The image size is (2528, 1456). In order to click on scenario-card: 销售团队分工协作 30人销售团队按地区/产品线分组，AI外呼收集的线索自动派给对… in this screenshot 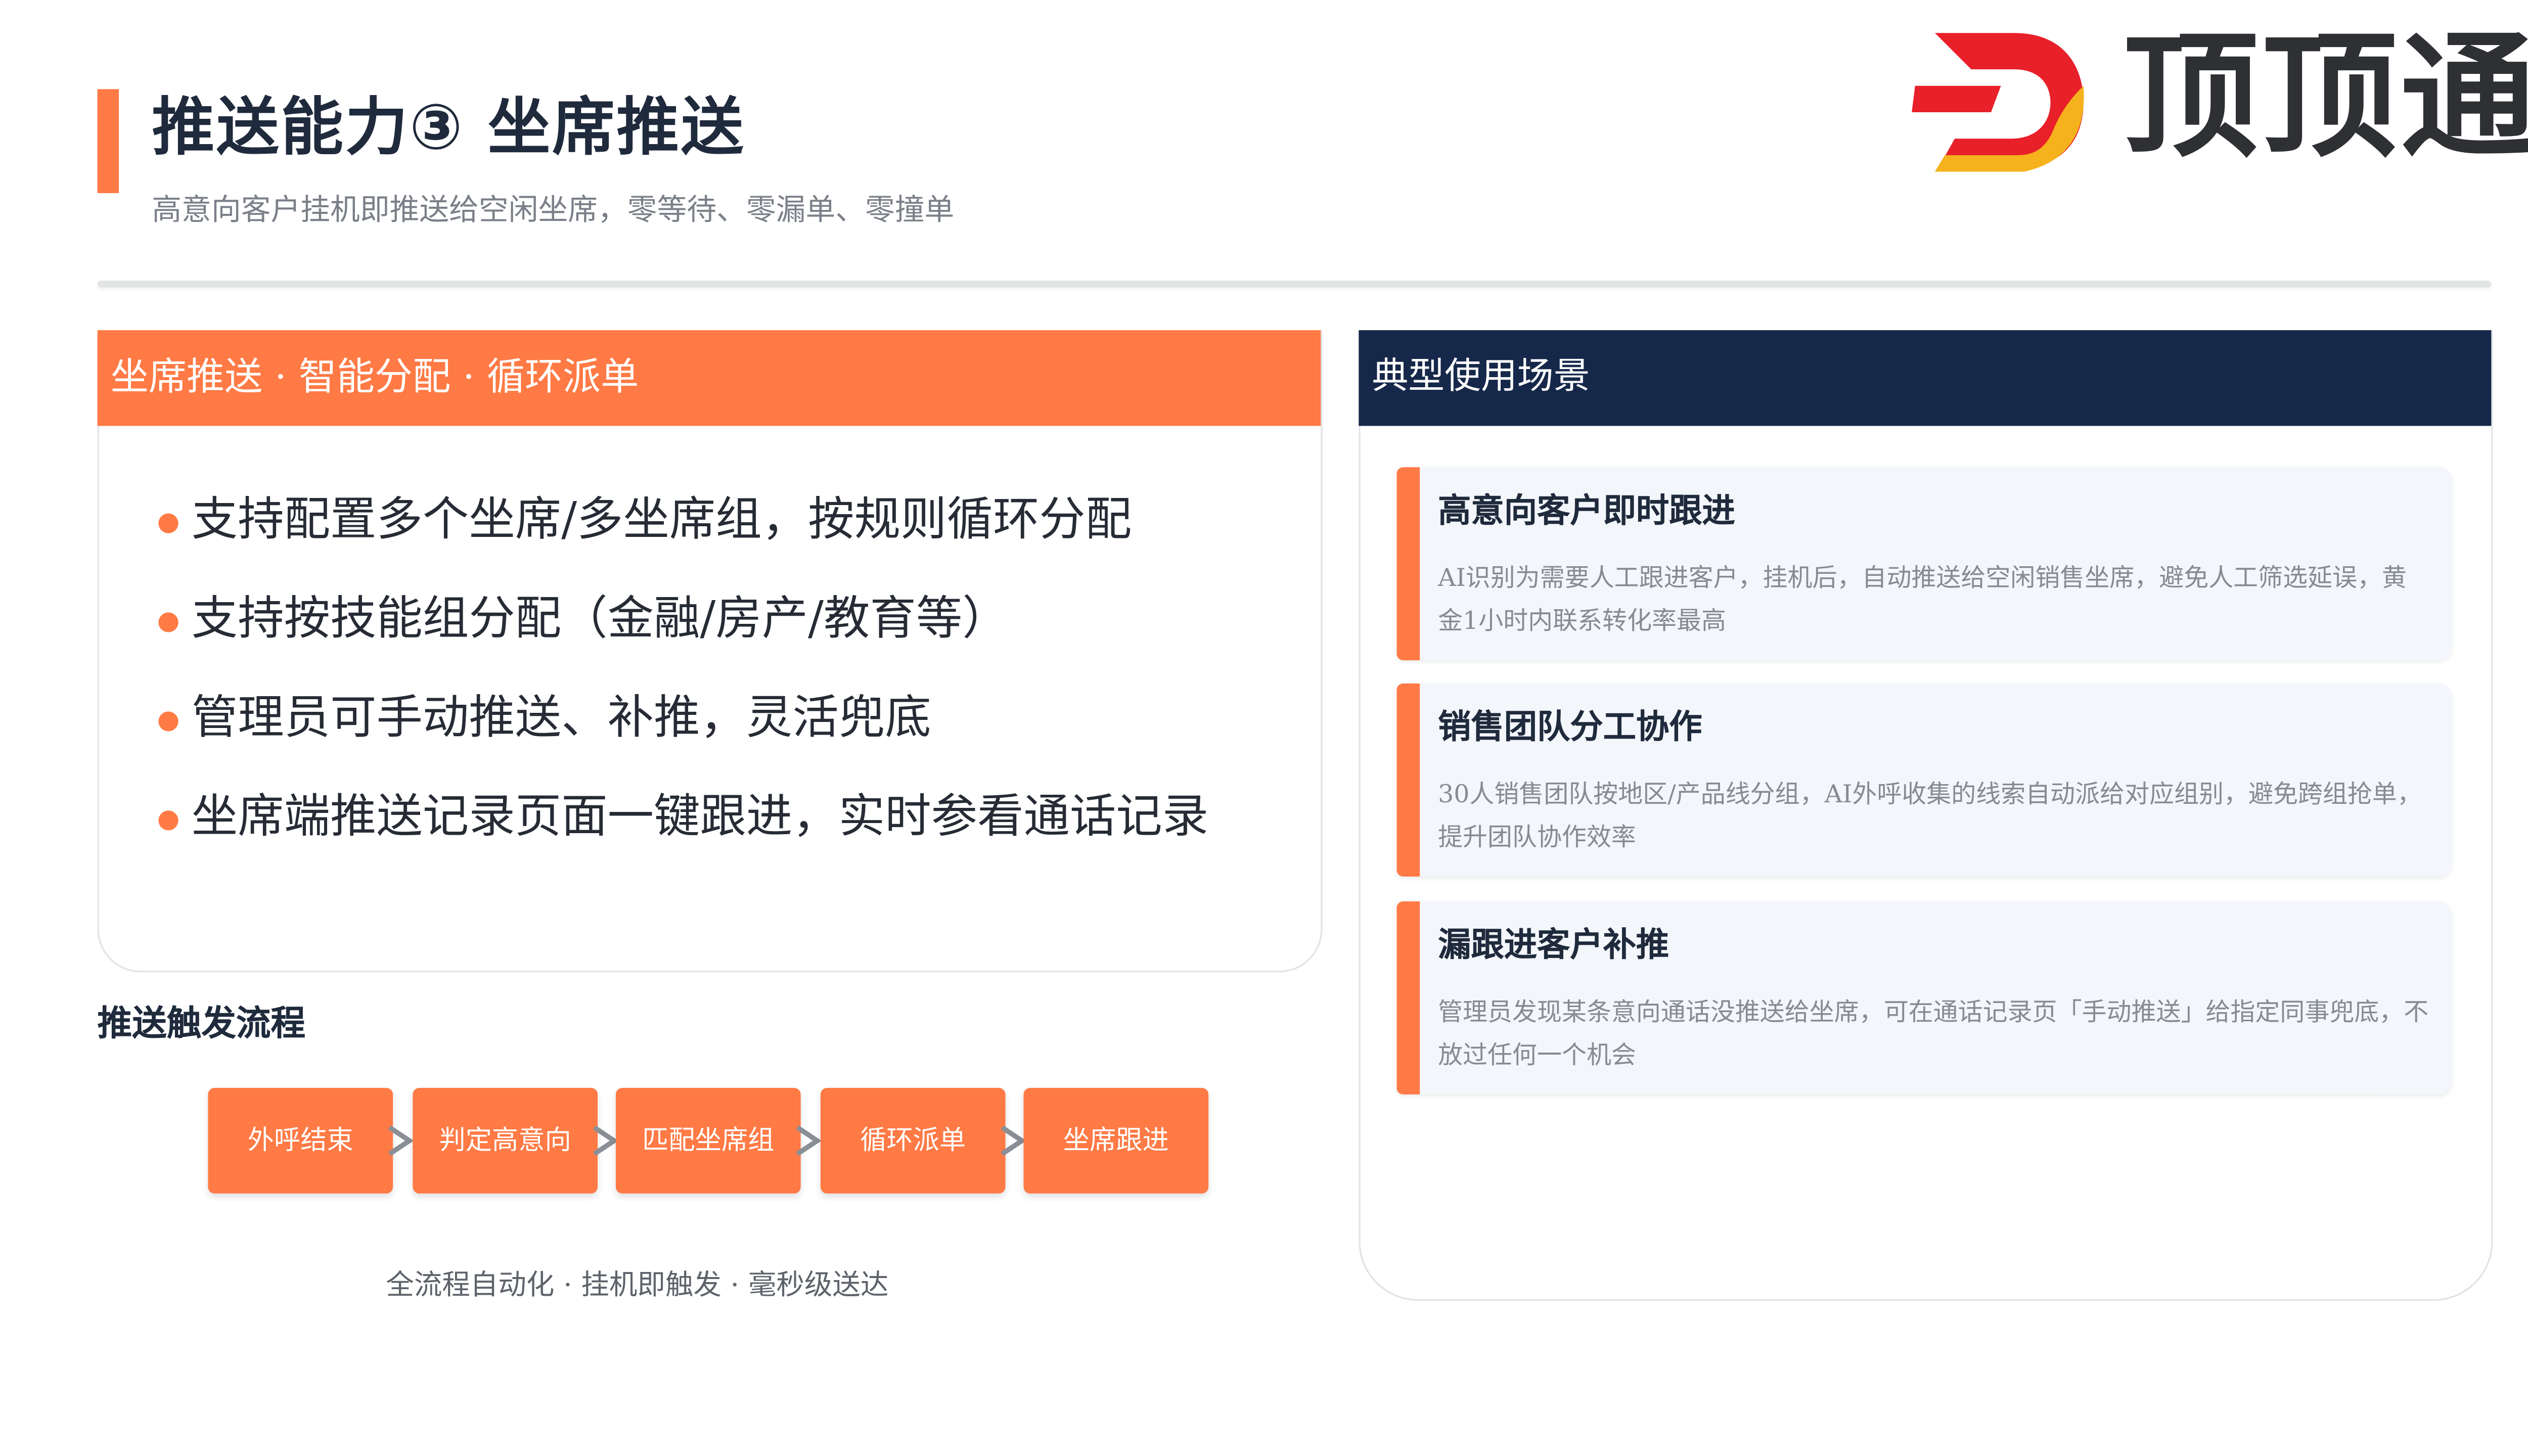, I will do `click(1924, 780)`.